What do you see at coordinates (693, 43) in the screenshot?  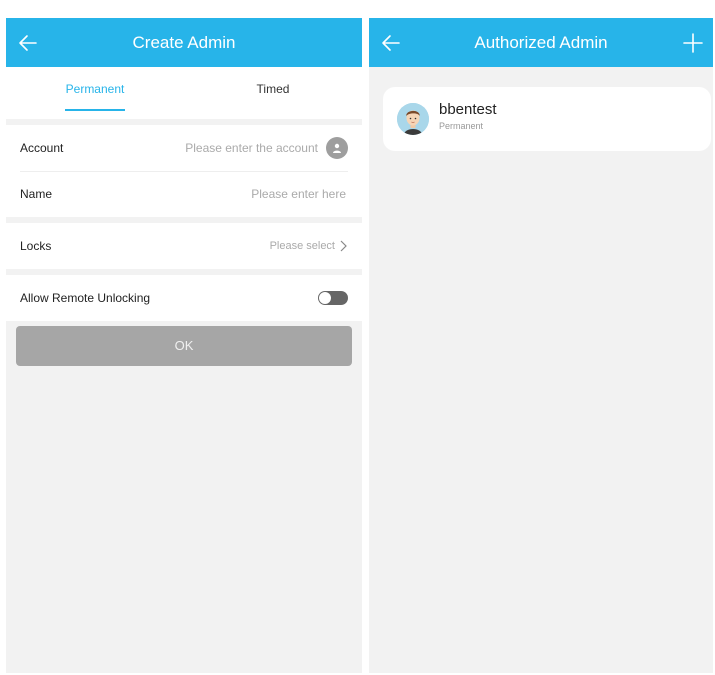 I see `plus-icon` at bounding box center [693, 43].